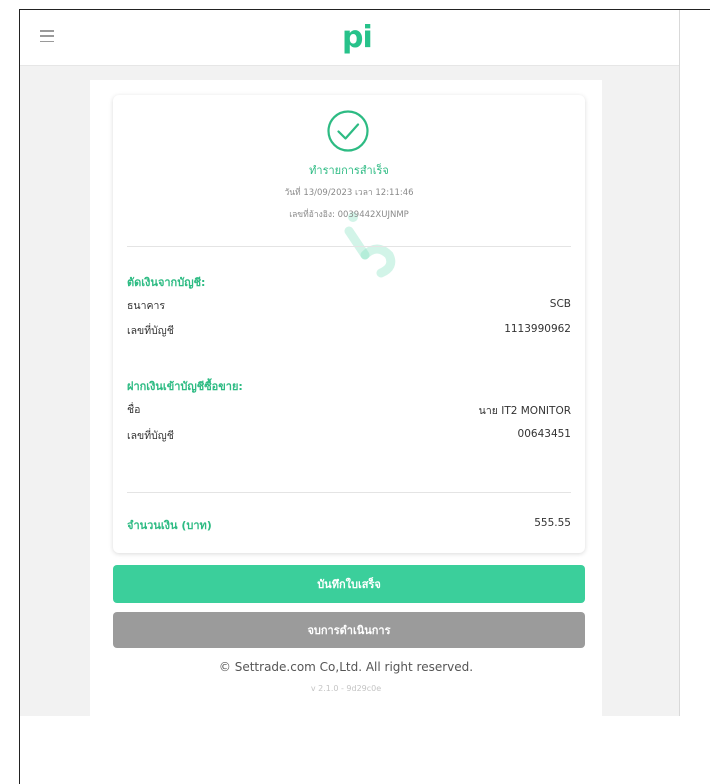 The width and height of the screenshot is (710, 784). What do you see at coordinates (146, 306) in the screenshot?
I see `debit-bank-label: ธนาคาร` at bounding box center [146, 306].